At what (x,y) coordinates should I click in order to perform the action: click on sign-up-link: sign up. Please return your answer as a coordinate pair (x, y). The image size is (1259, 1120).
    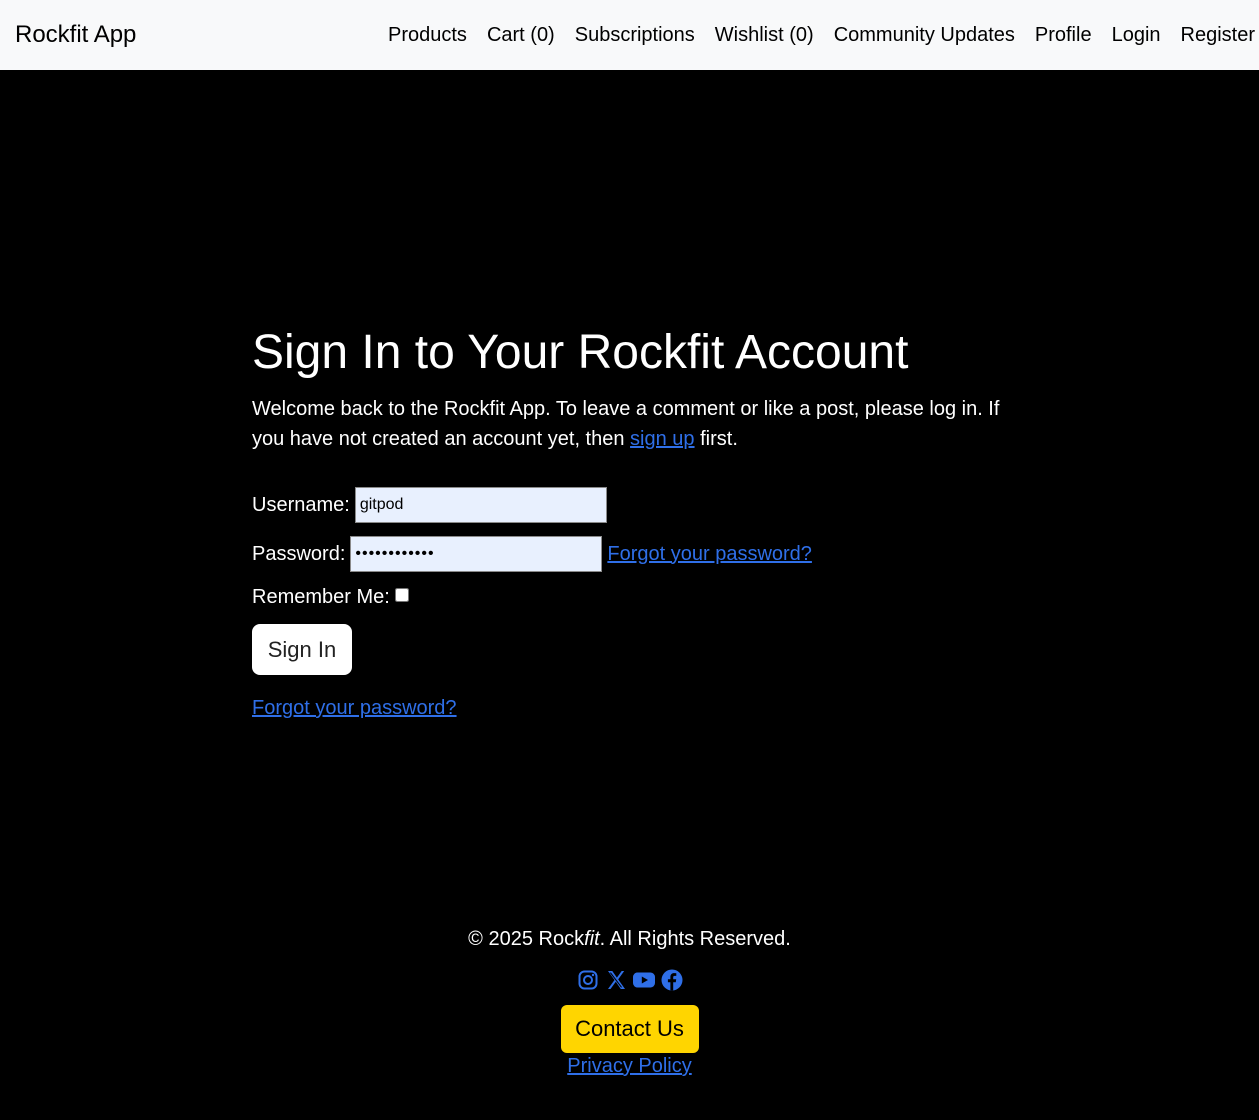
    Looking at the image, I should click on (662, 439).